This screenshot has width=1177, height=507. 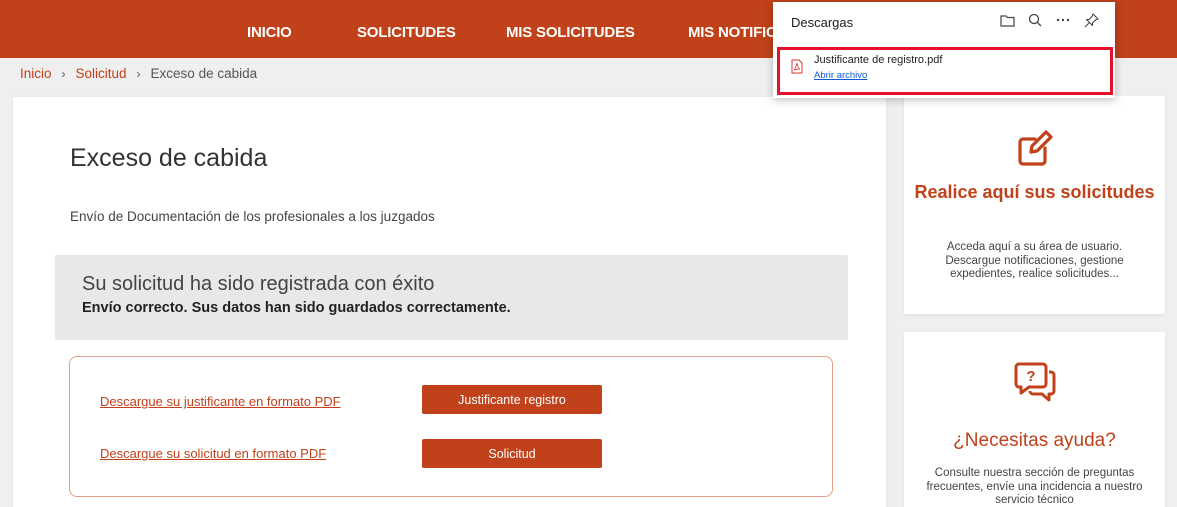 I want to click on edit-icon, so click(x=1034, y=148).